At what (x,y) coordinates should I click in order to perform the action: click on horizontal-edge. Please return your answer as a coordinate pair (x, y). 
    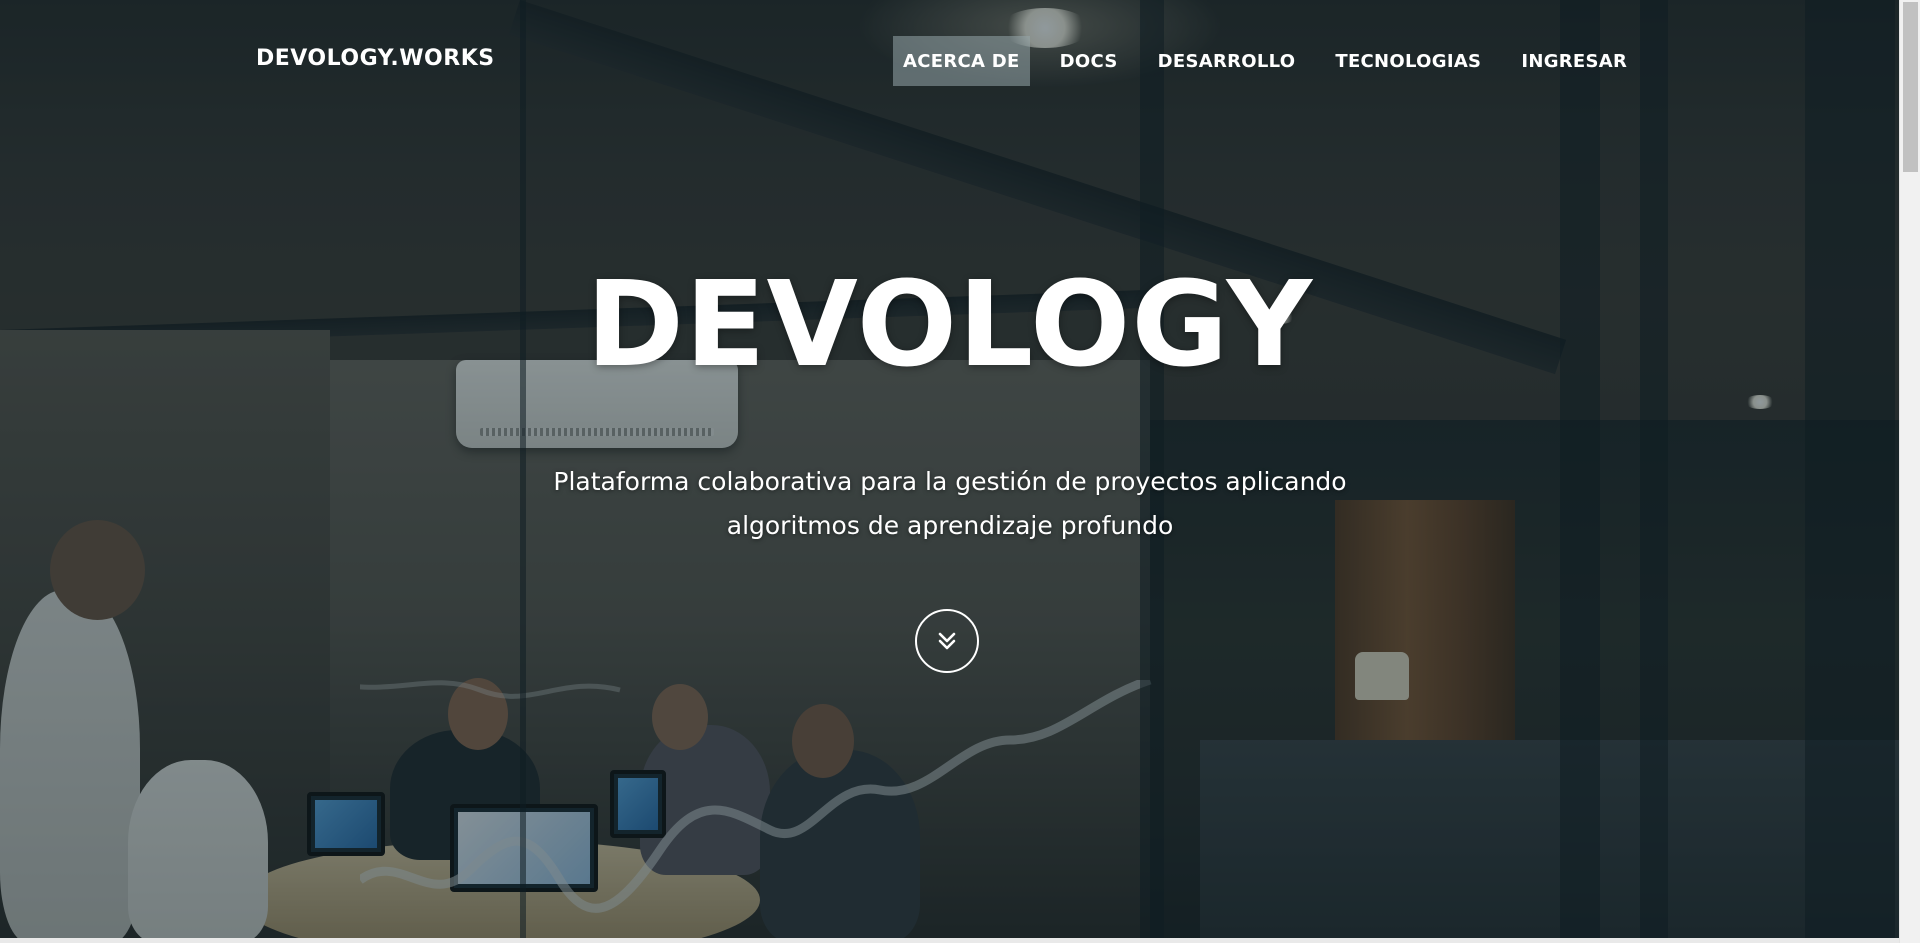
    Looking at the image, I should click on (949, 940).